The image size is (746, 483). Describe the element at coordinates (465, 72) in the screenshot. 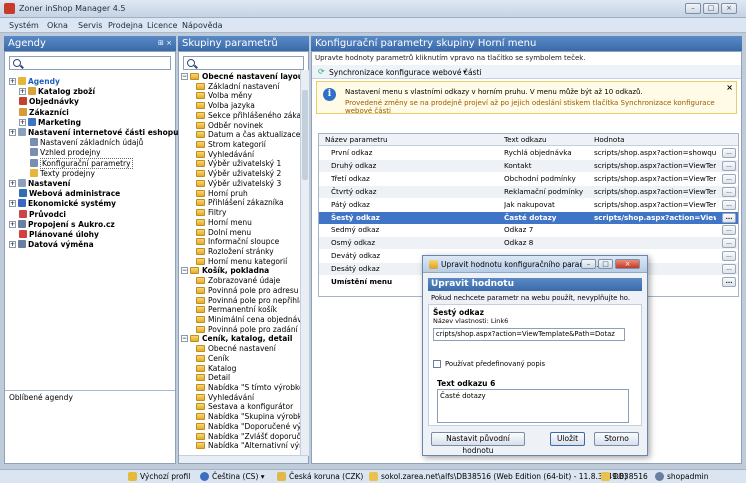

I see `chevron-down-icon: ▾` at that location.